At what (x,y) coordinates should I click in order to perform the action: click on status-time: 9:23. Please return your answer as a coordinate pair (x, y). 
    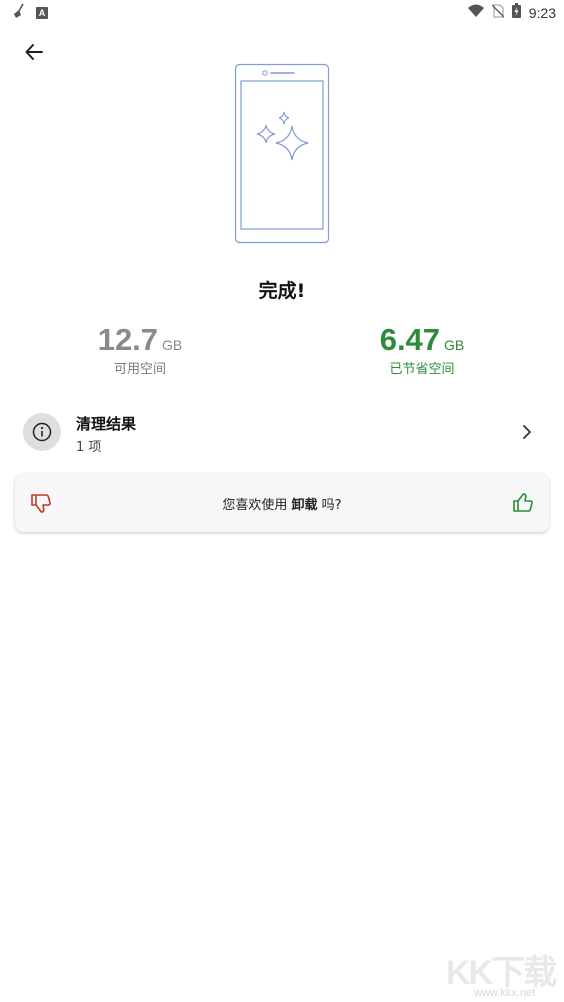
    Looking at the image, I should click on (542, 12).